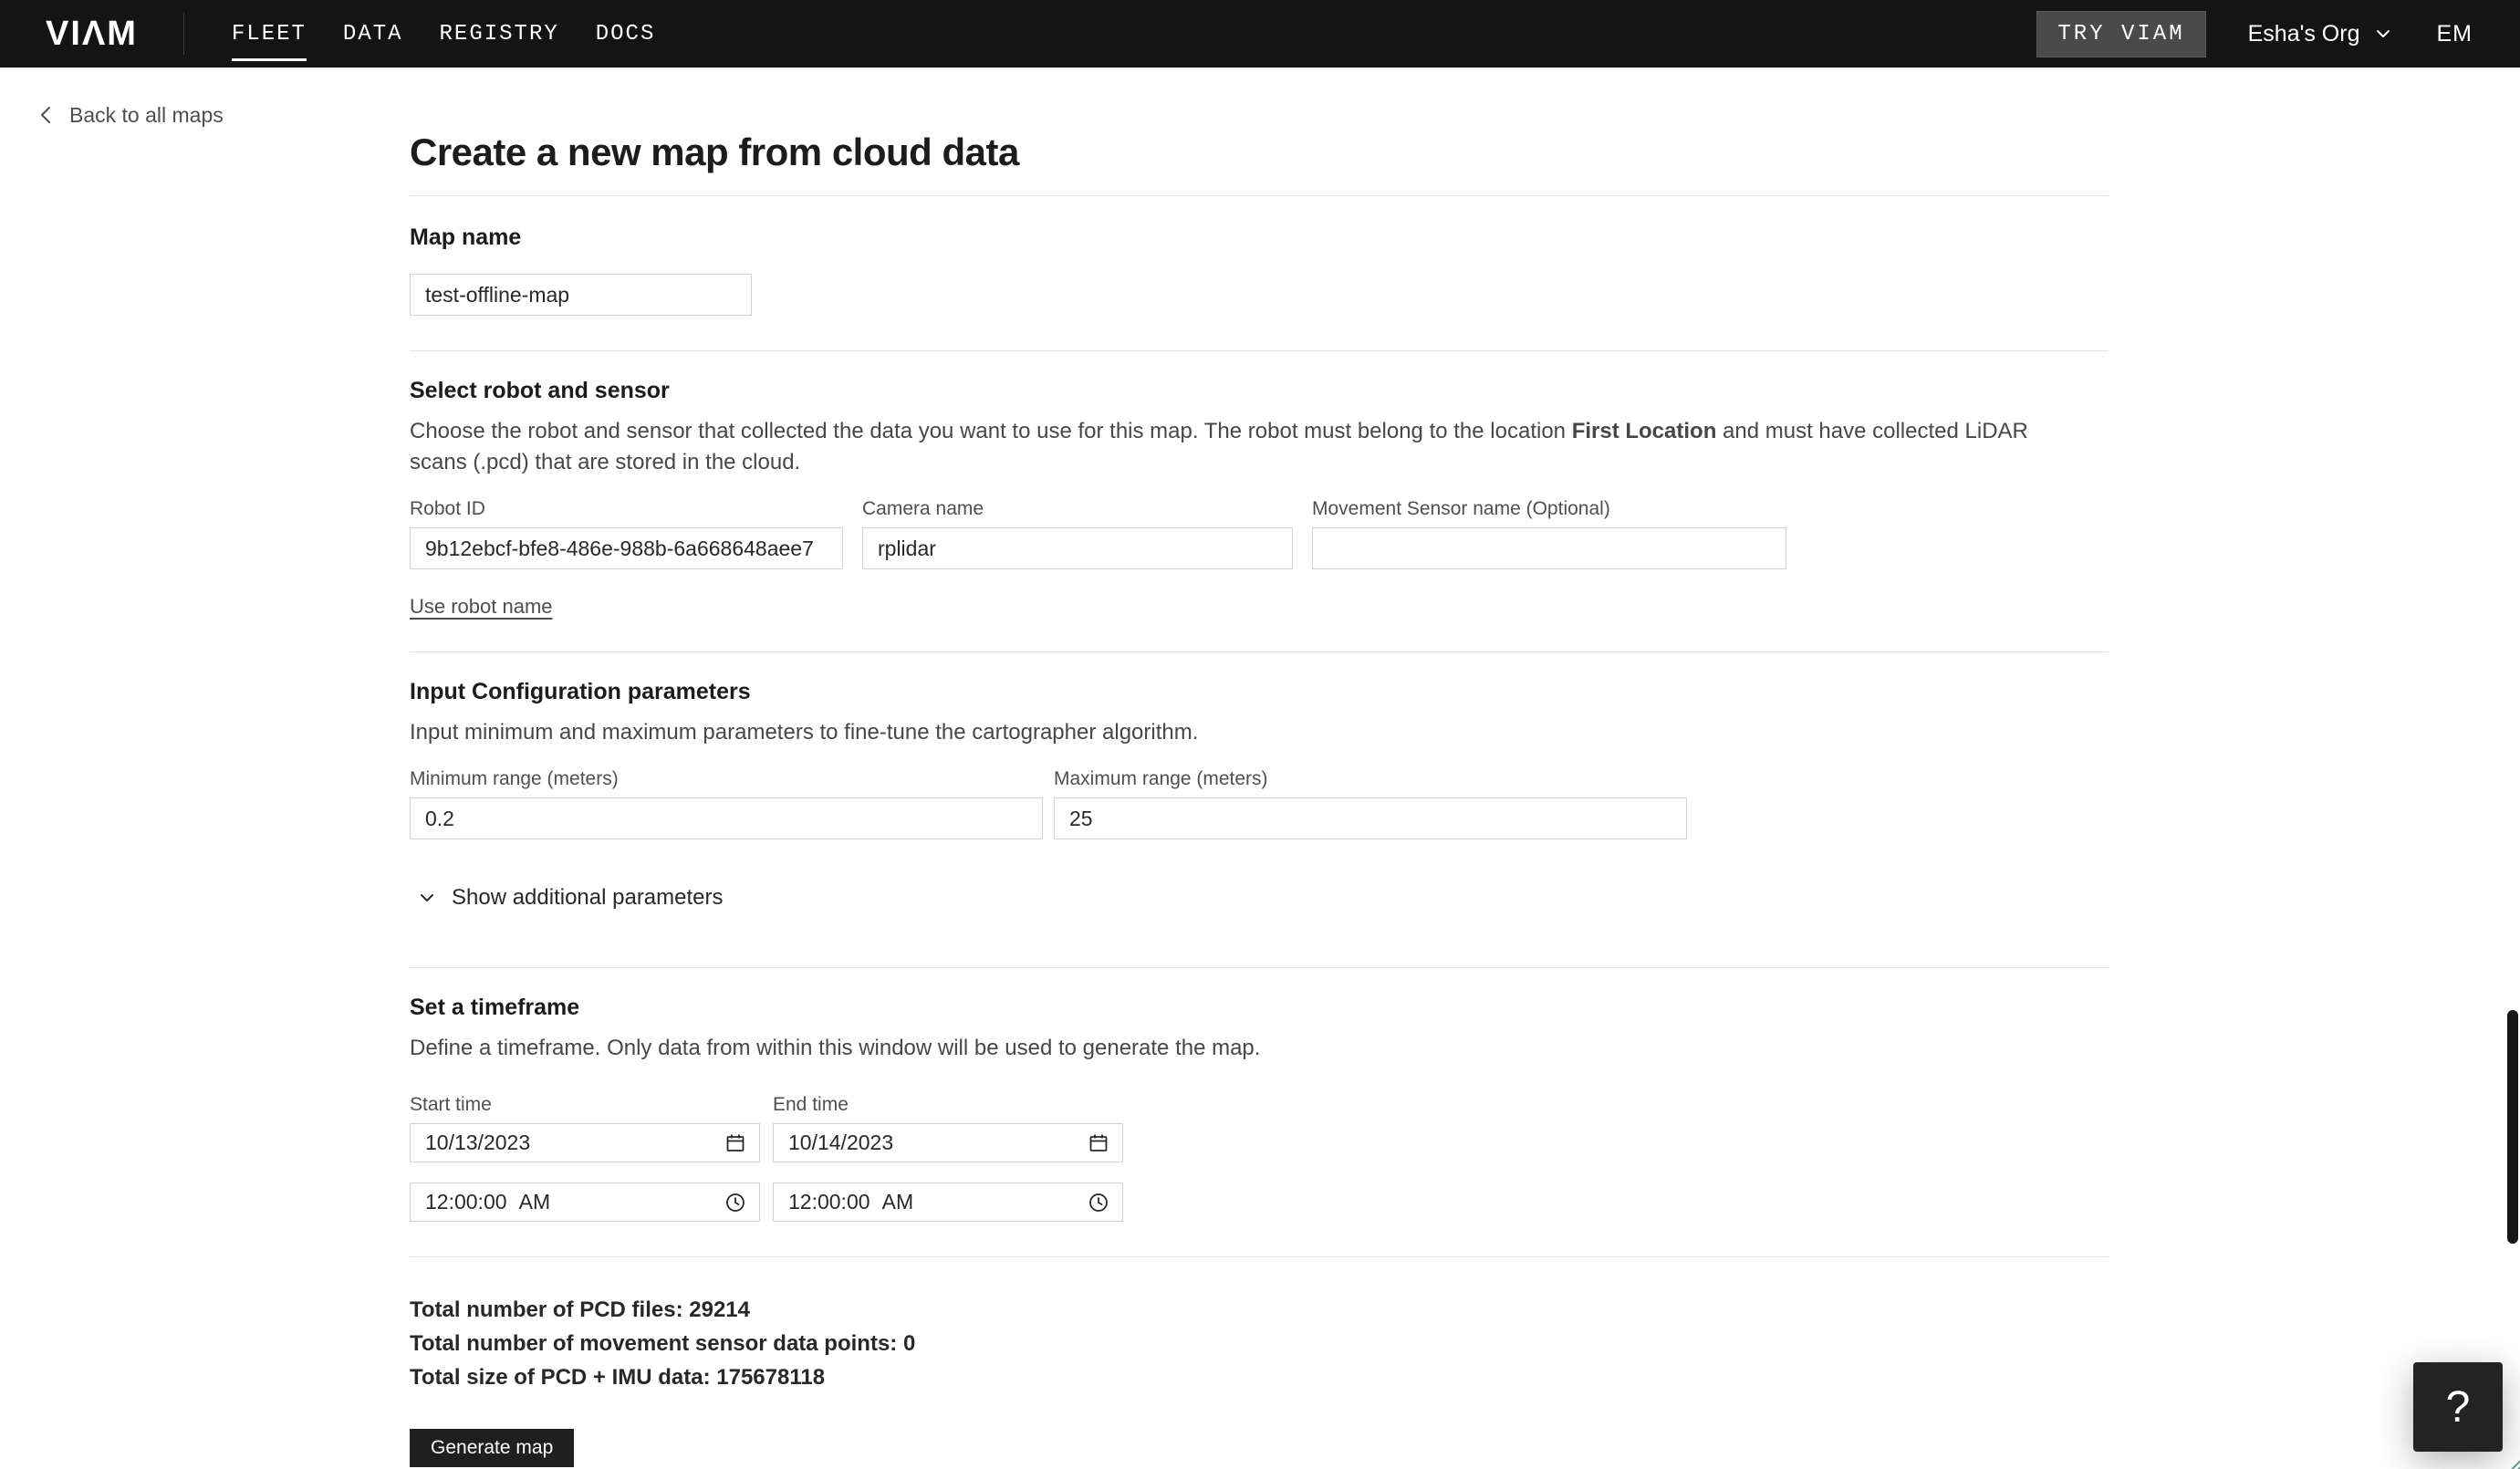 The width and height of the screenshot is (2520, 1469). Describe the element at coordinates (1461, 509) in the screenshot. I see `movement-sensor-label: Movement Sensor name (Optional)` at that location.